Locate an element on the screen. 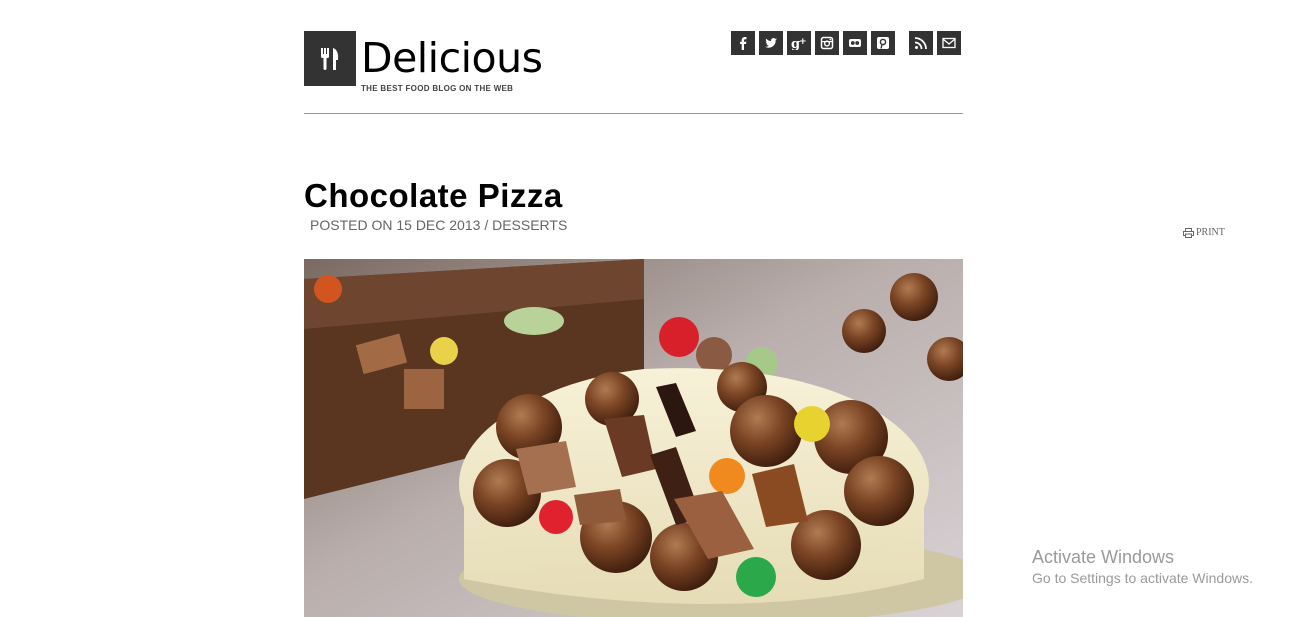  print-button: PRINT is located at coordinates (1204, 232).